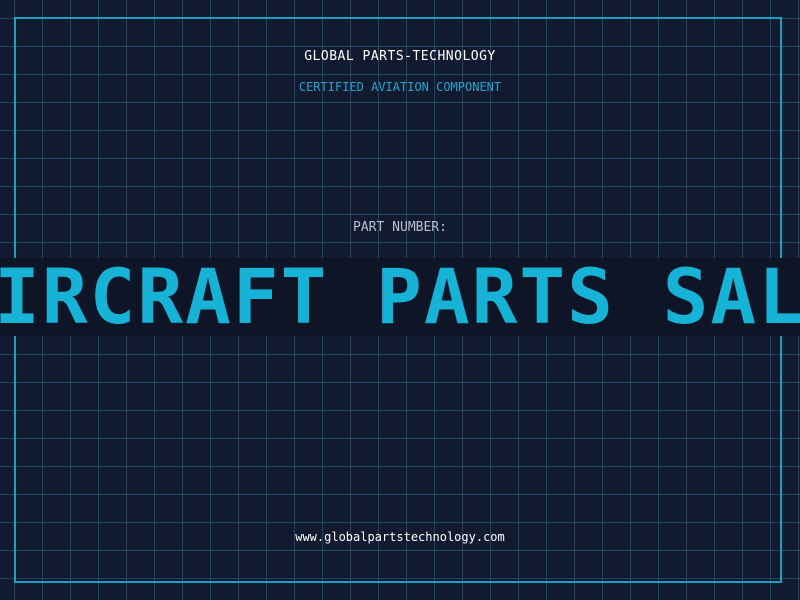  What do you see at coordinates (400, 87) in the screenshot?
I see `tagline: CERTIFIED AVIATION COMPONENT` at bounding box center [400, 87].